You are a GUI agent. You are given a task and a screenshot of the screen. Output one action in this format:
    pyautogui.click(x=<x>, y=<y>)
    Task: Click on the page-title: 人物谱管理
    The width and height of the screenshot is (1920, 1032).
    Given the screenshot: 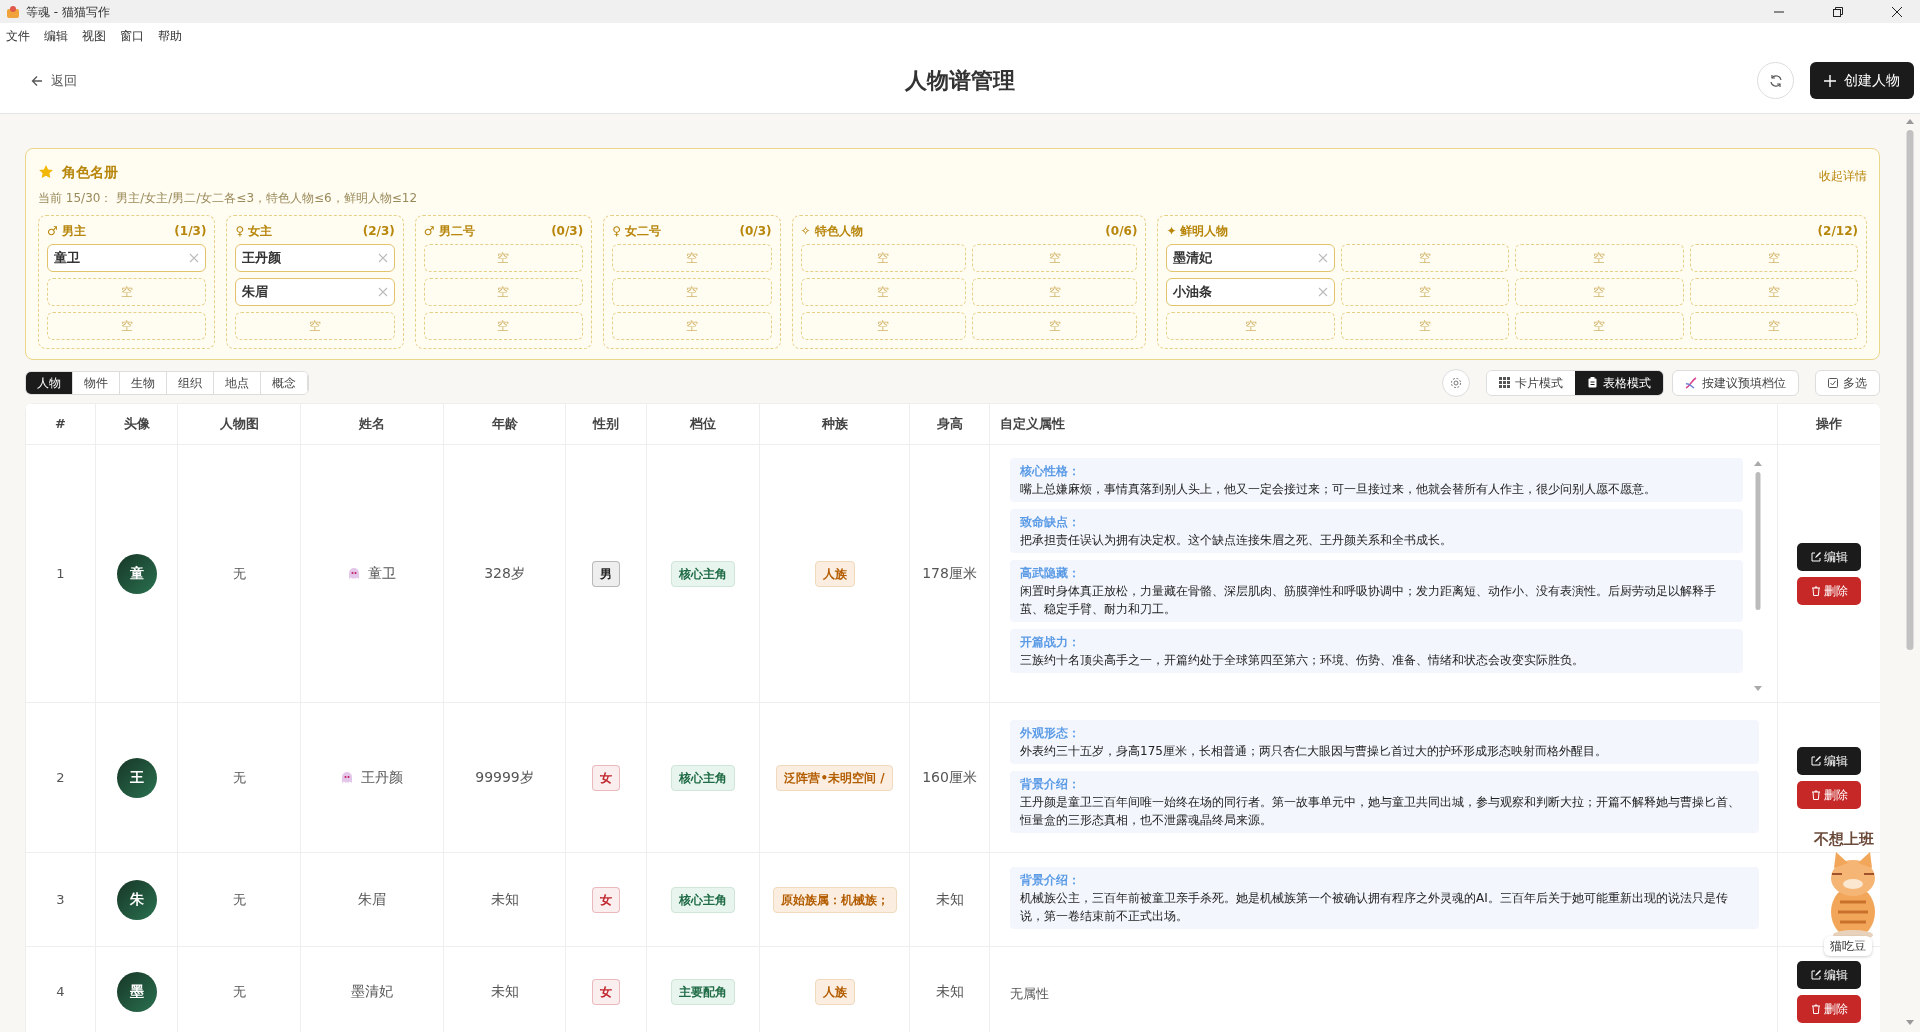 What is the action you would take?
    pyautogui.click(x=960, y=80)
    